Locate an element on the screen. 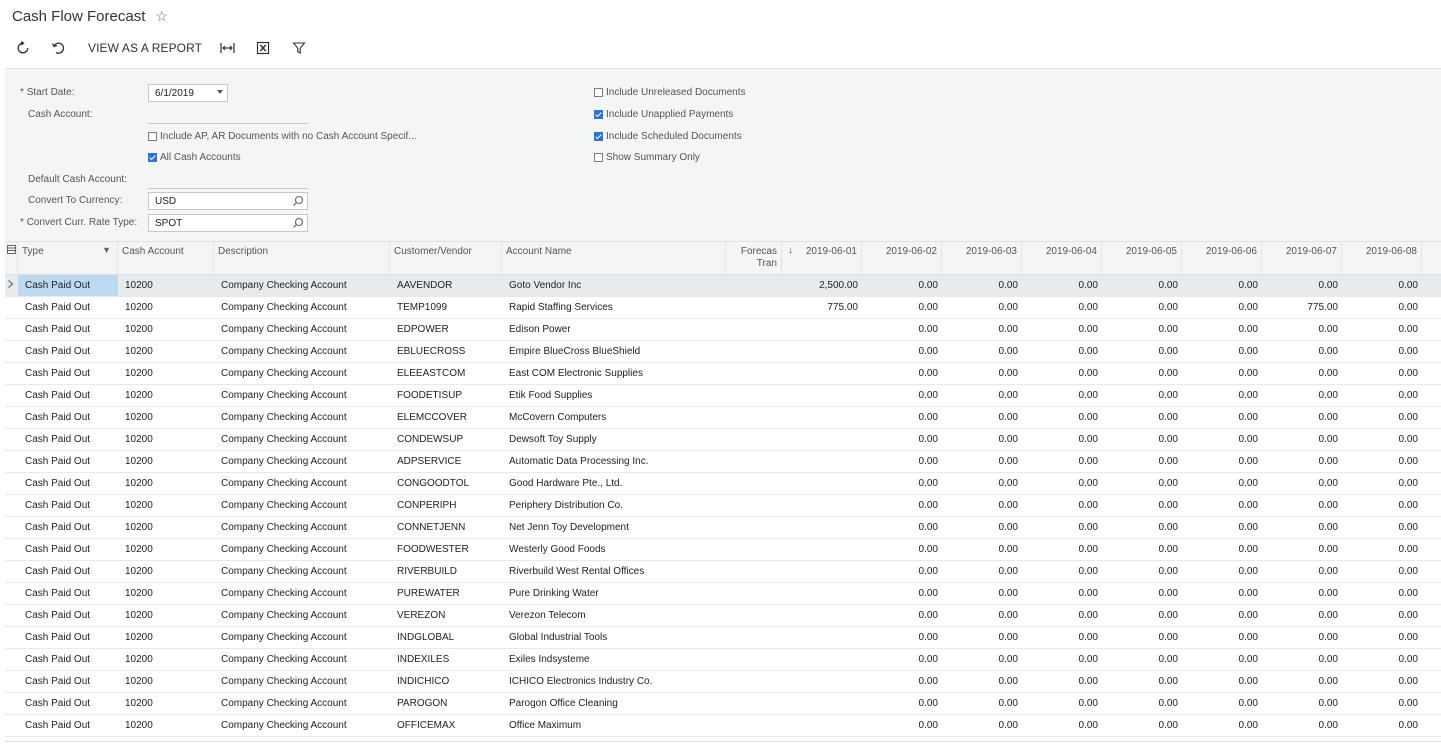  cell-account-name: ICHICO Electronics Industry Co. is located at coordinates (614, 681).